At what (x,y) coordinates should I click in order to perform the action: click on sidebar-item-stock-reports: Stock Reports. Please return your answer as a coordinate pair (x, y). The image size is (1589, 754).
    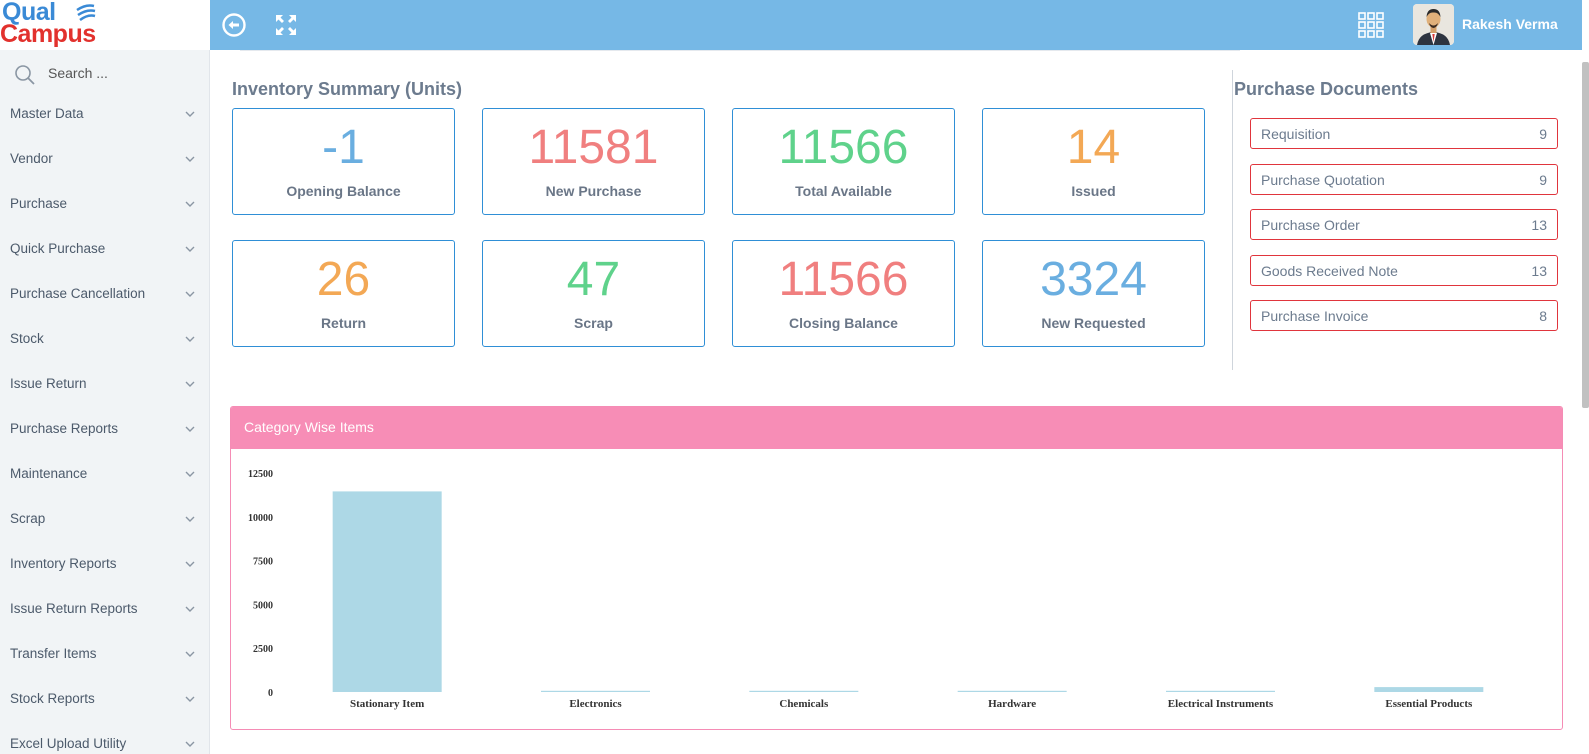
    Looking at the image, I should click on (105, 709).